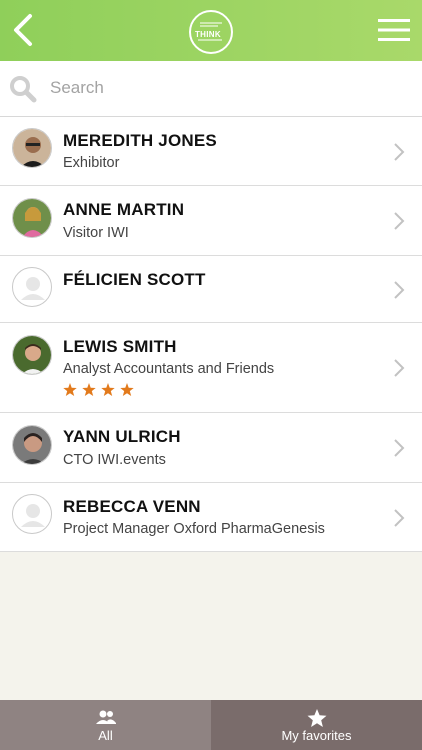 Image resolution: width=422 pixels, height=750 pixels. I want to click on tab-favorites-label: My favorites, so click(316, 735).